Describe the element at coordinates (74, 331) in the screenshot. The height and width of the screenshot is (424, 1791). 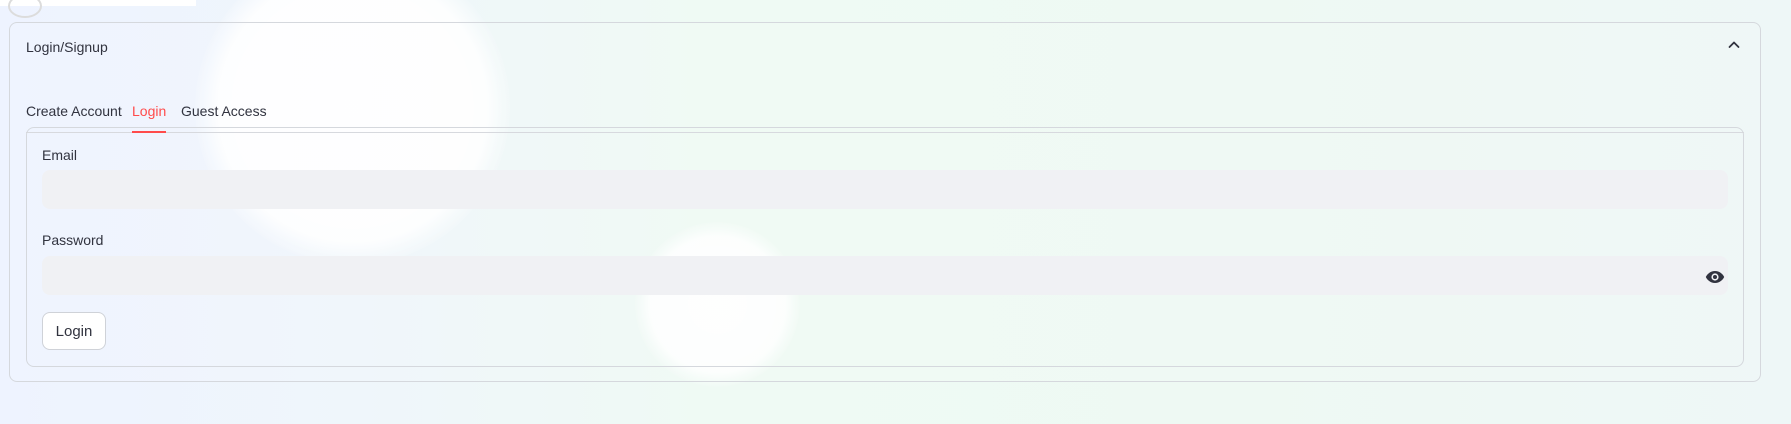
I see `login-button: Login` at that location.